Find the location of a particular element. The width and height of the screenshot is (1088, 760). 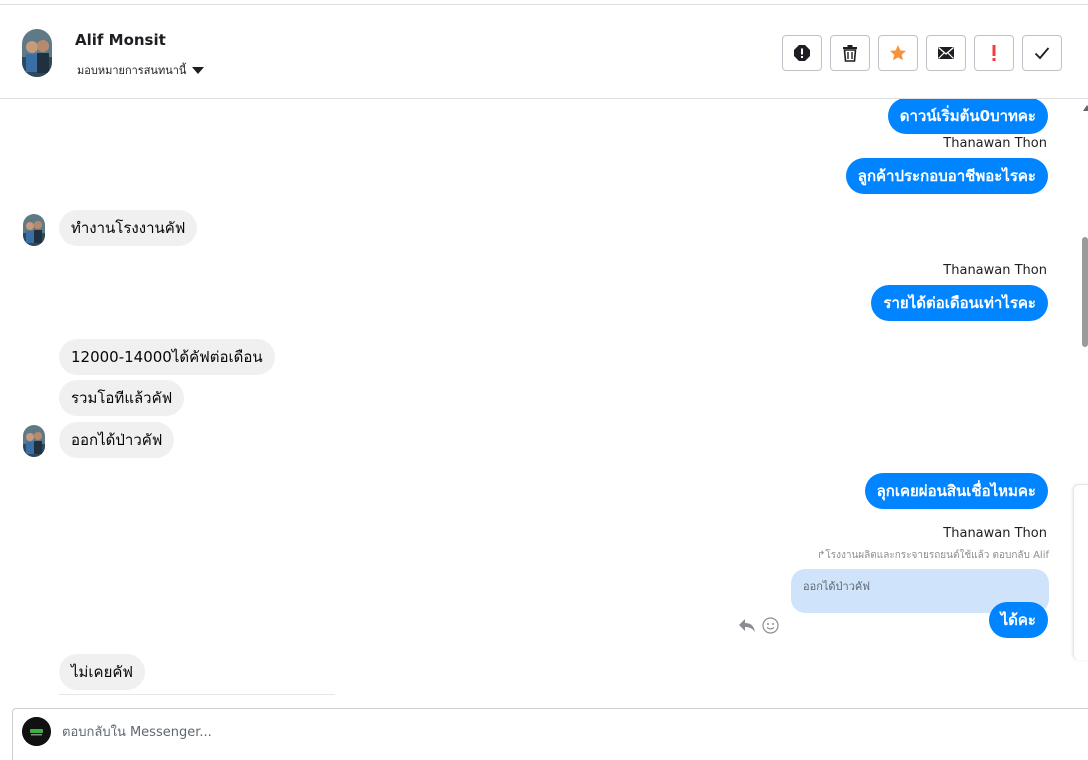

caret-down-icon is located at coordinates (198, 70).